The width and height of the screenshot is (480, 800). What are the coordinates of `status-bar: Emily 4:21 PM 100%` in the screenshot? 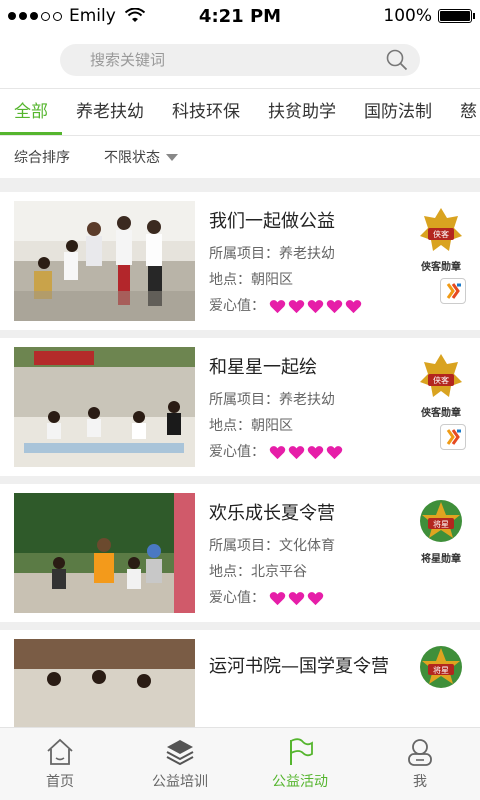 It's located at (240, 16).